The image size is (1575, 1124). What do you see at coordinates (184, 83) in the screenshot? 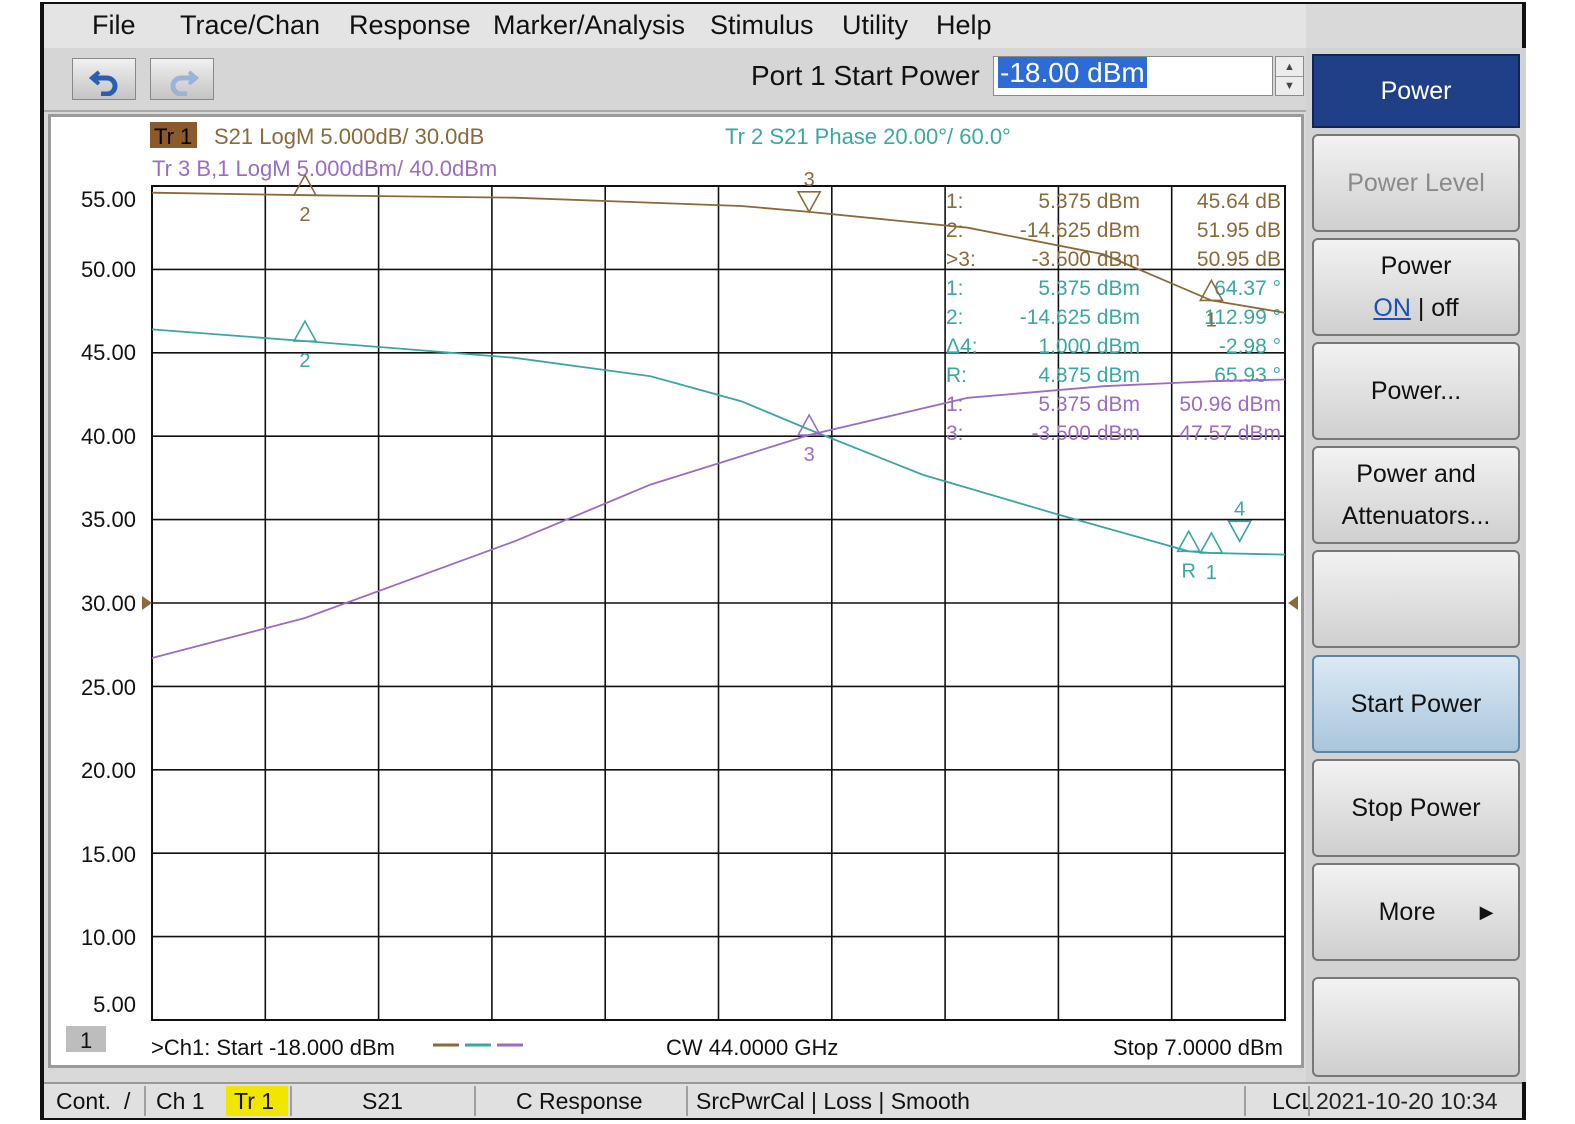
I see `redo-arrow-icon` at bounding box center [184, 83].